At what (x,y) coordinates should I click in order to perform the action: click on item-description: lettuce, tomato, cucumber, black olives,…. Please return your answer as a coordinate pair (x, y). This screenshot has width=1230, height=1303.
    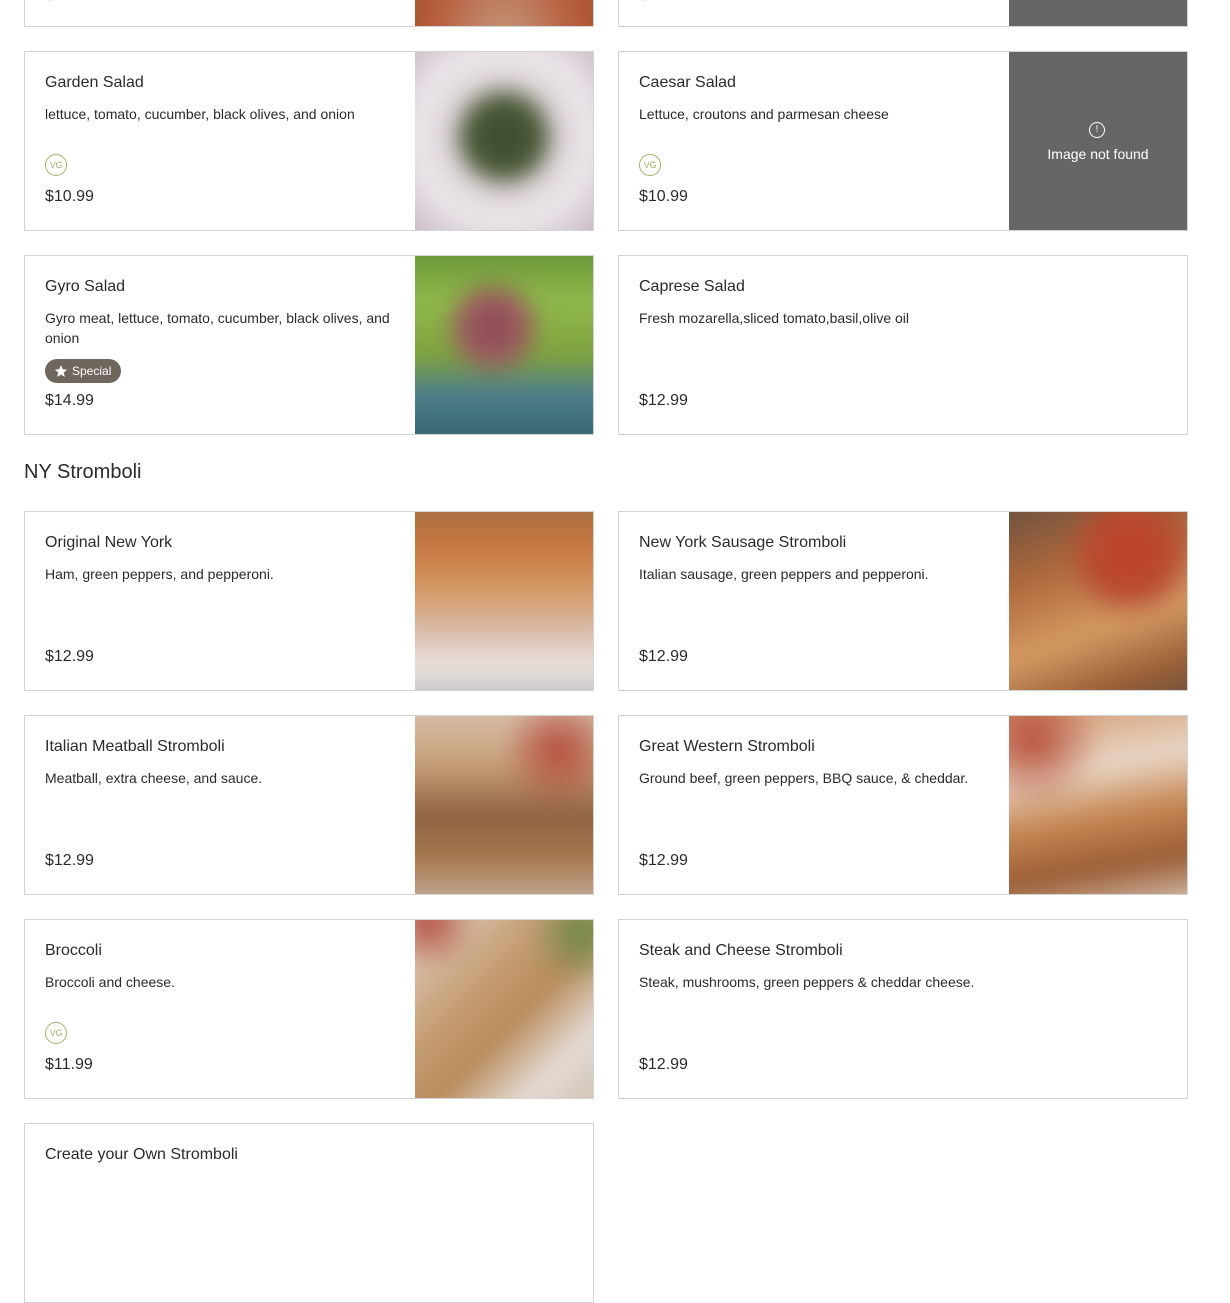
    Looking at the image, I should click on (200, 114).